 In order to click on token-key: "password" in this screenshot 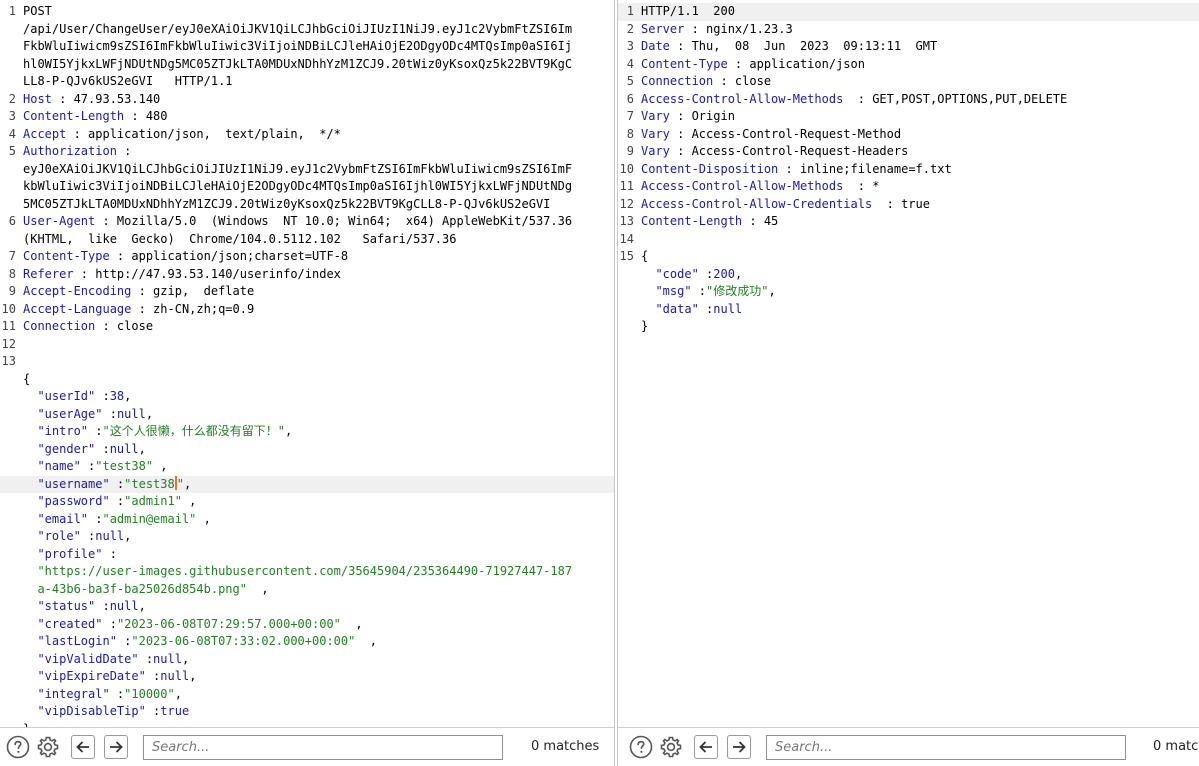, I will do `click(66, 501)`.